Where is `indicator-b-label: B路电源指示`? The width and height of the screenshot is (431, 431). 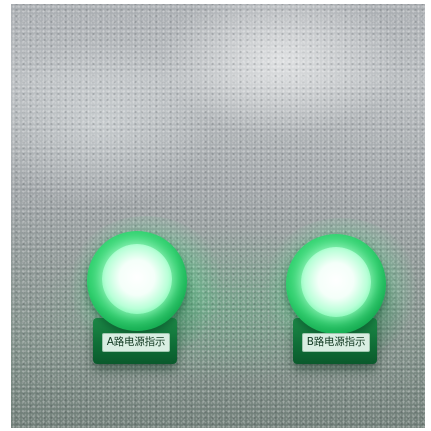
indicator-b-label: B路电源指示 is located at coordinates (336, 342).